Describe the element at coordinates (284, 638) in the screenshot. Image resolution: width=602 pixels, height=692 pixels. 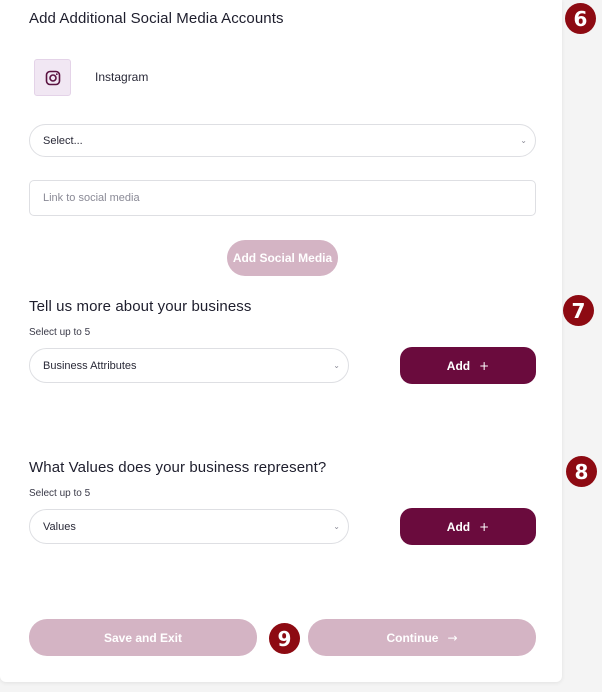
I see `step-marker-9: 9` at that location.